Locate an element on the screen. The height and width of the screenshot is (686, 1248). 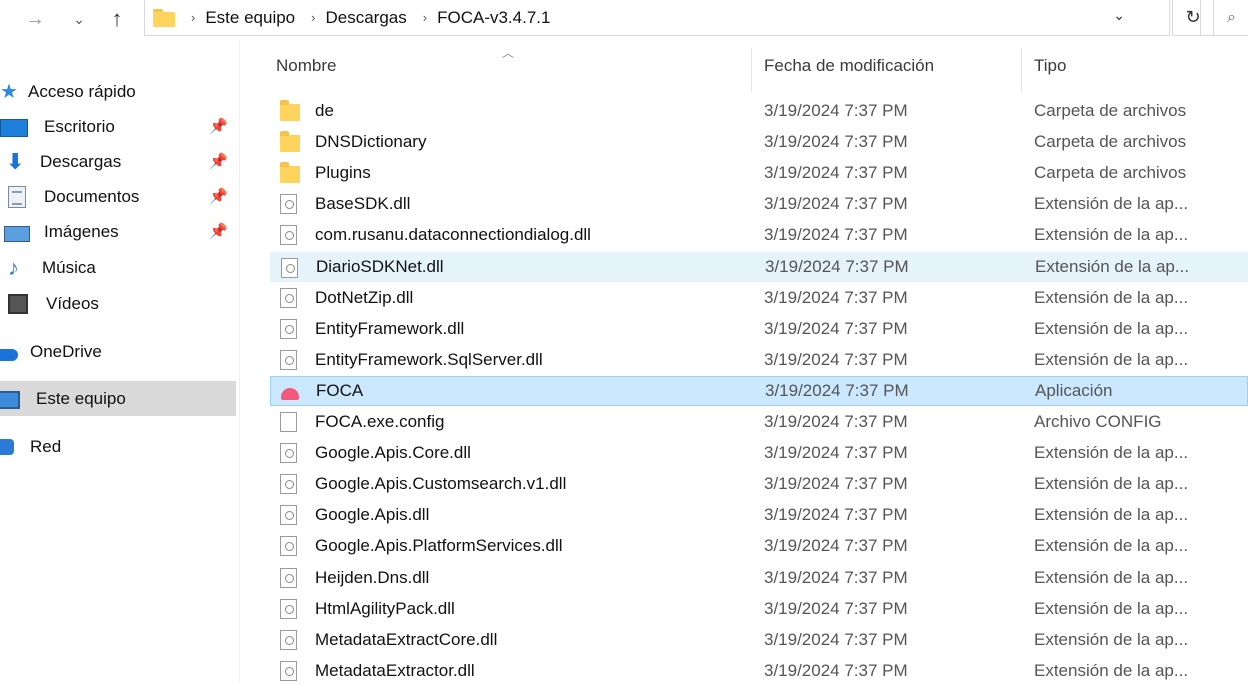
sidebar-item-este-equipo: Este equipo is located at coordinates (118, 398).